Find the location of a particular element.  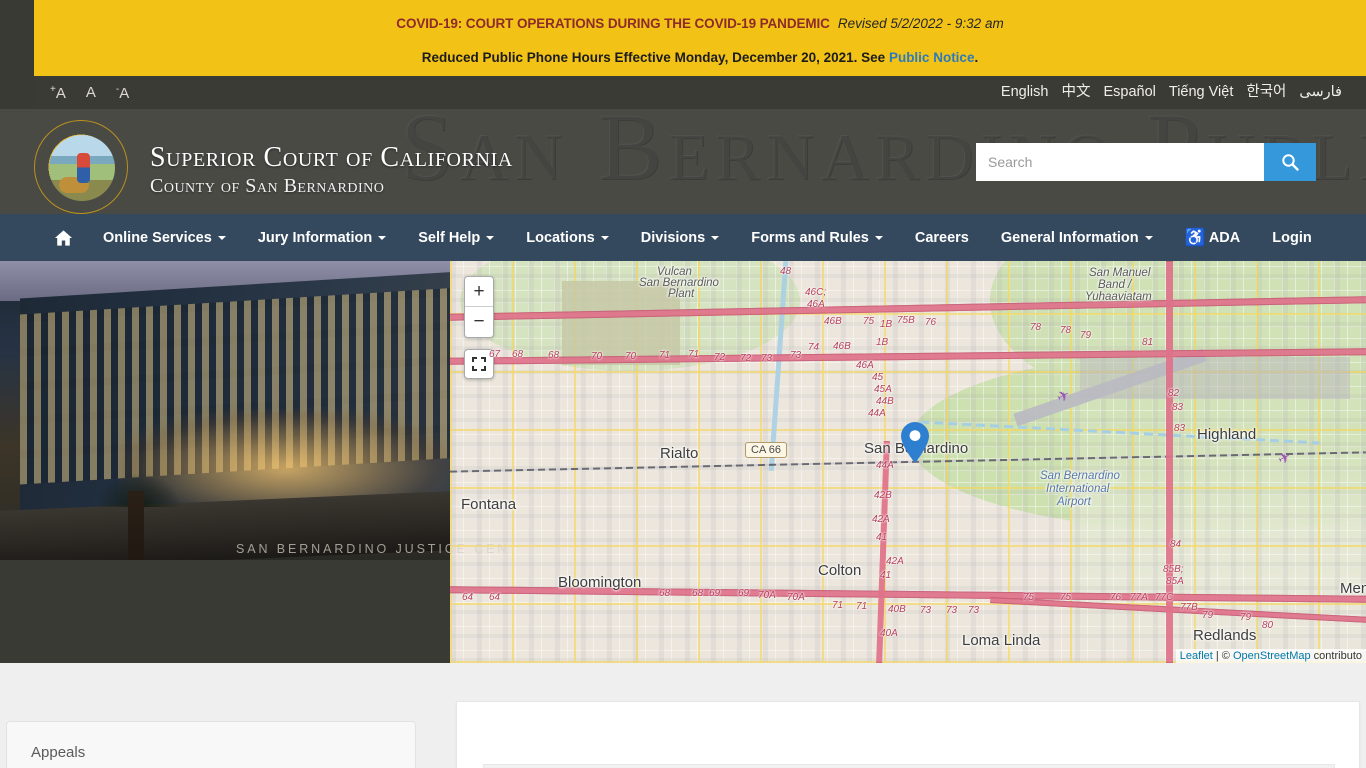

site-search is located at coordinates (1146, 162).